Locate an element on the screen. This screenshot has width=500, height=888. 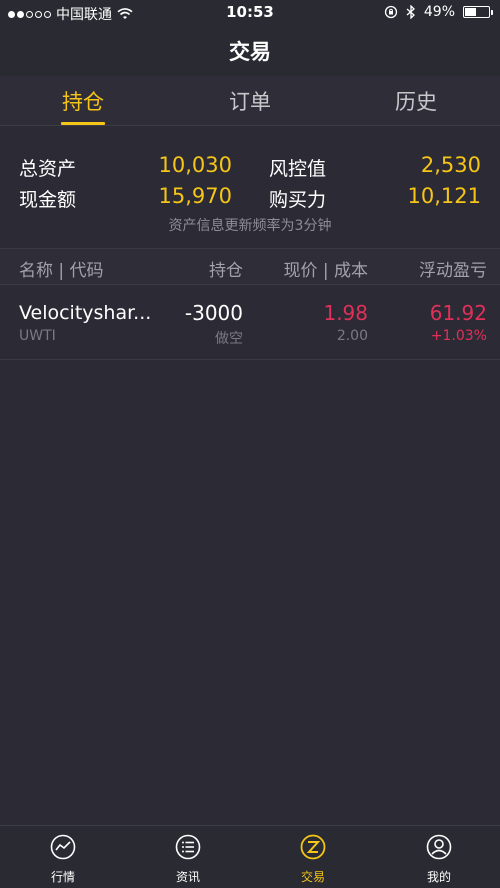
tabbar-item-trade: 交易 is located at coordinates (313, 859).